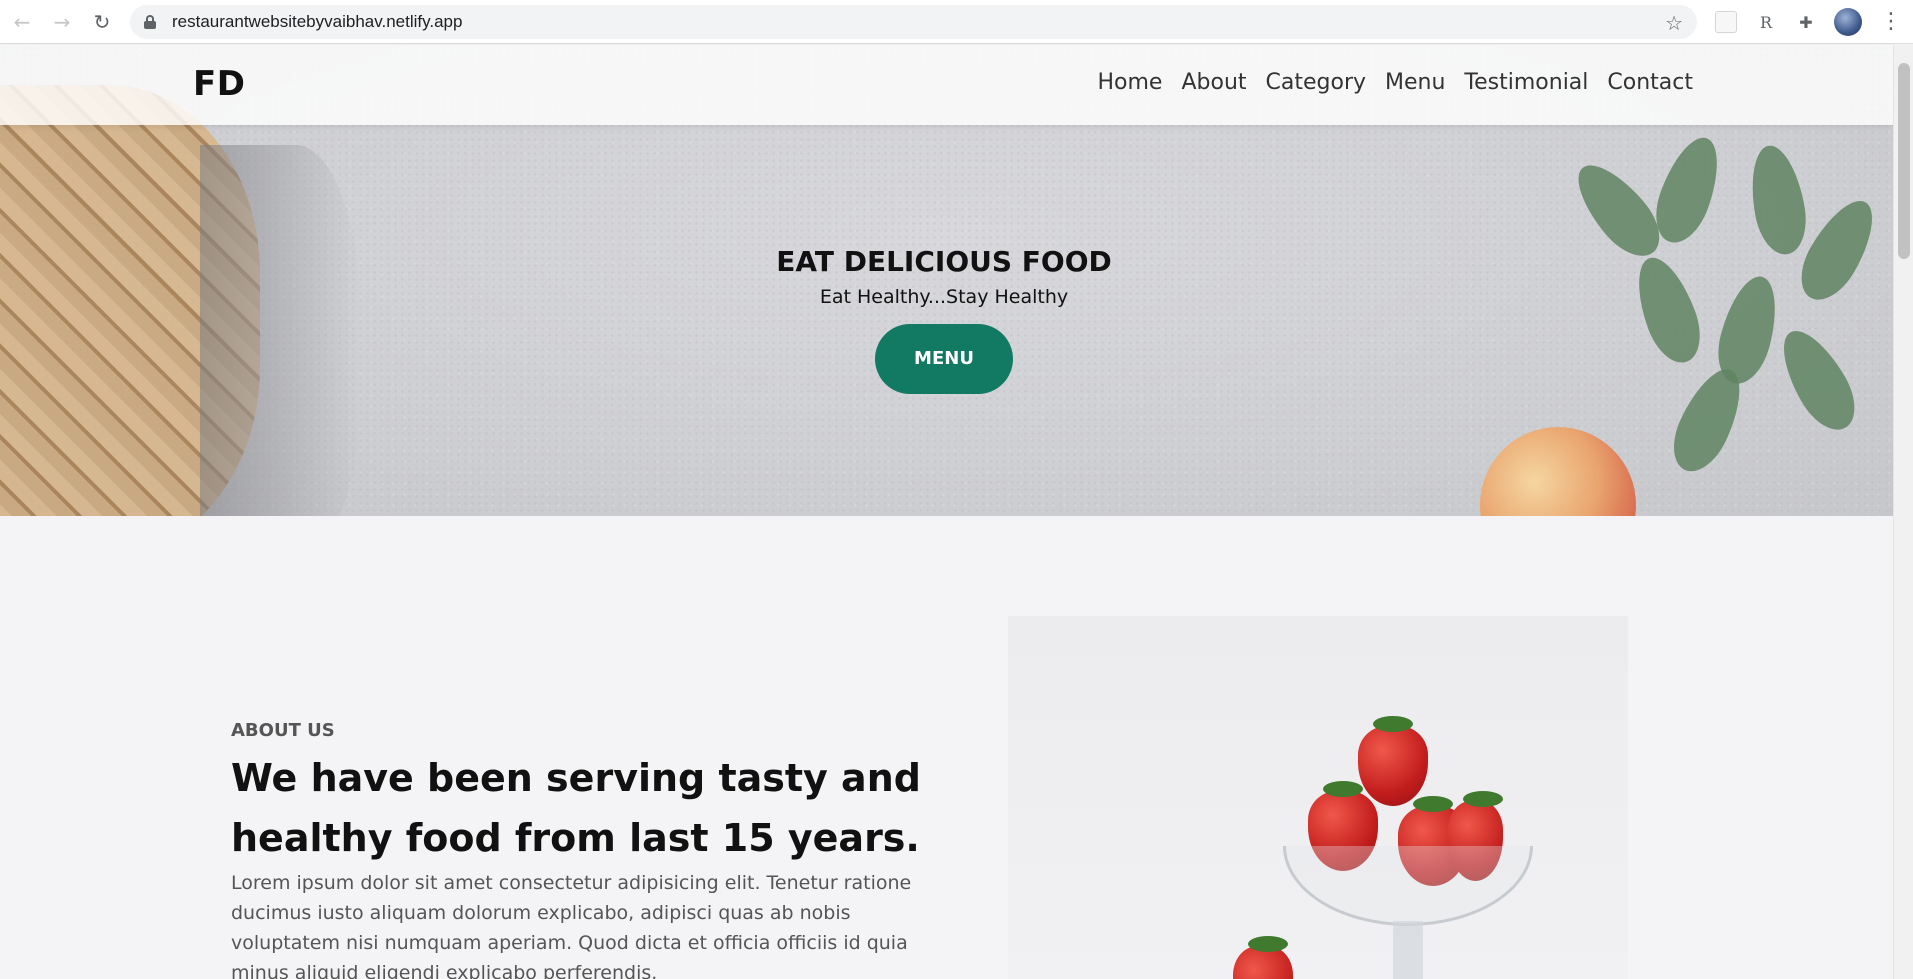  What do you see at coordinates (1650, 82) in the screenshot?
I see `nav-contact: Contact` at bounding box center [1650, 82].